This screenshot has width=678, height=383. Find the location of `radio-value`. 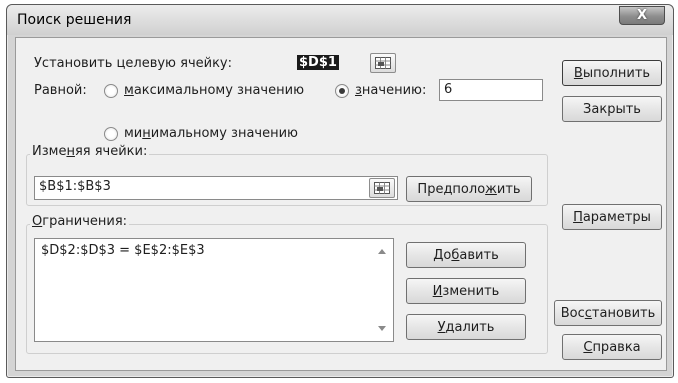

radio-value is located at coordinates (342, 91).